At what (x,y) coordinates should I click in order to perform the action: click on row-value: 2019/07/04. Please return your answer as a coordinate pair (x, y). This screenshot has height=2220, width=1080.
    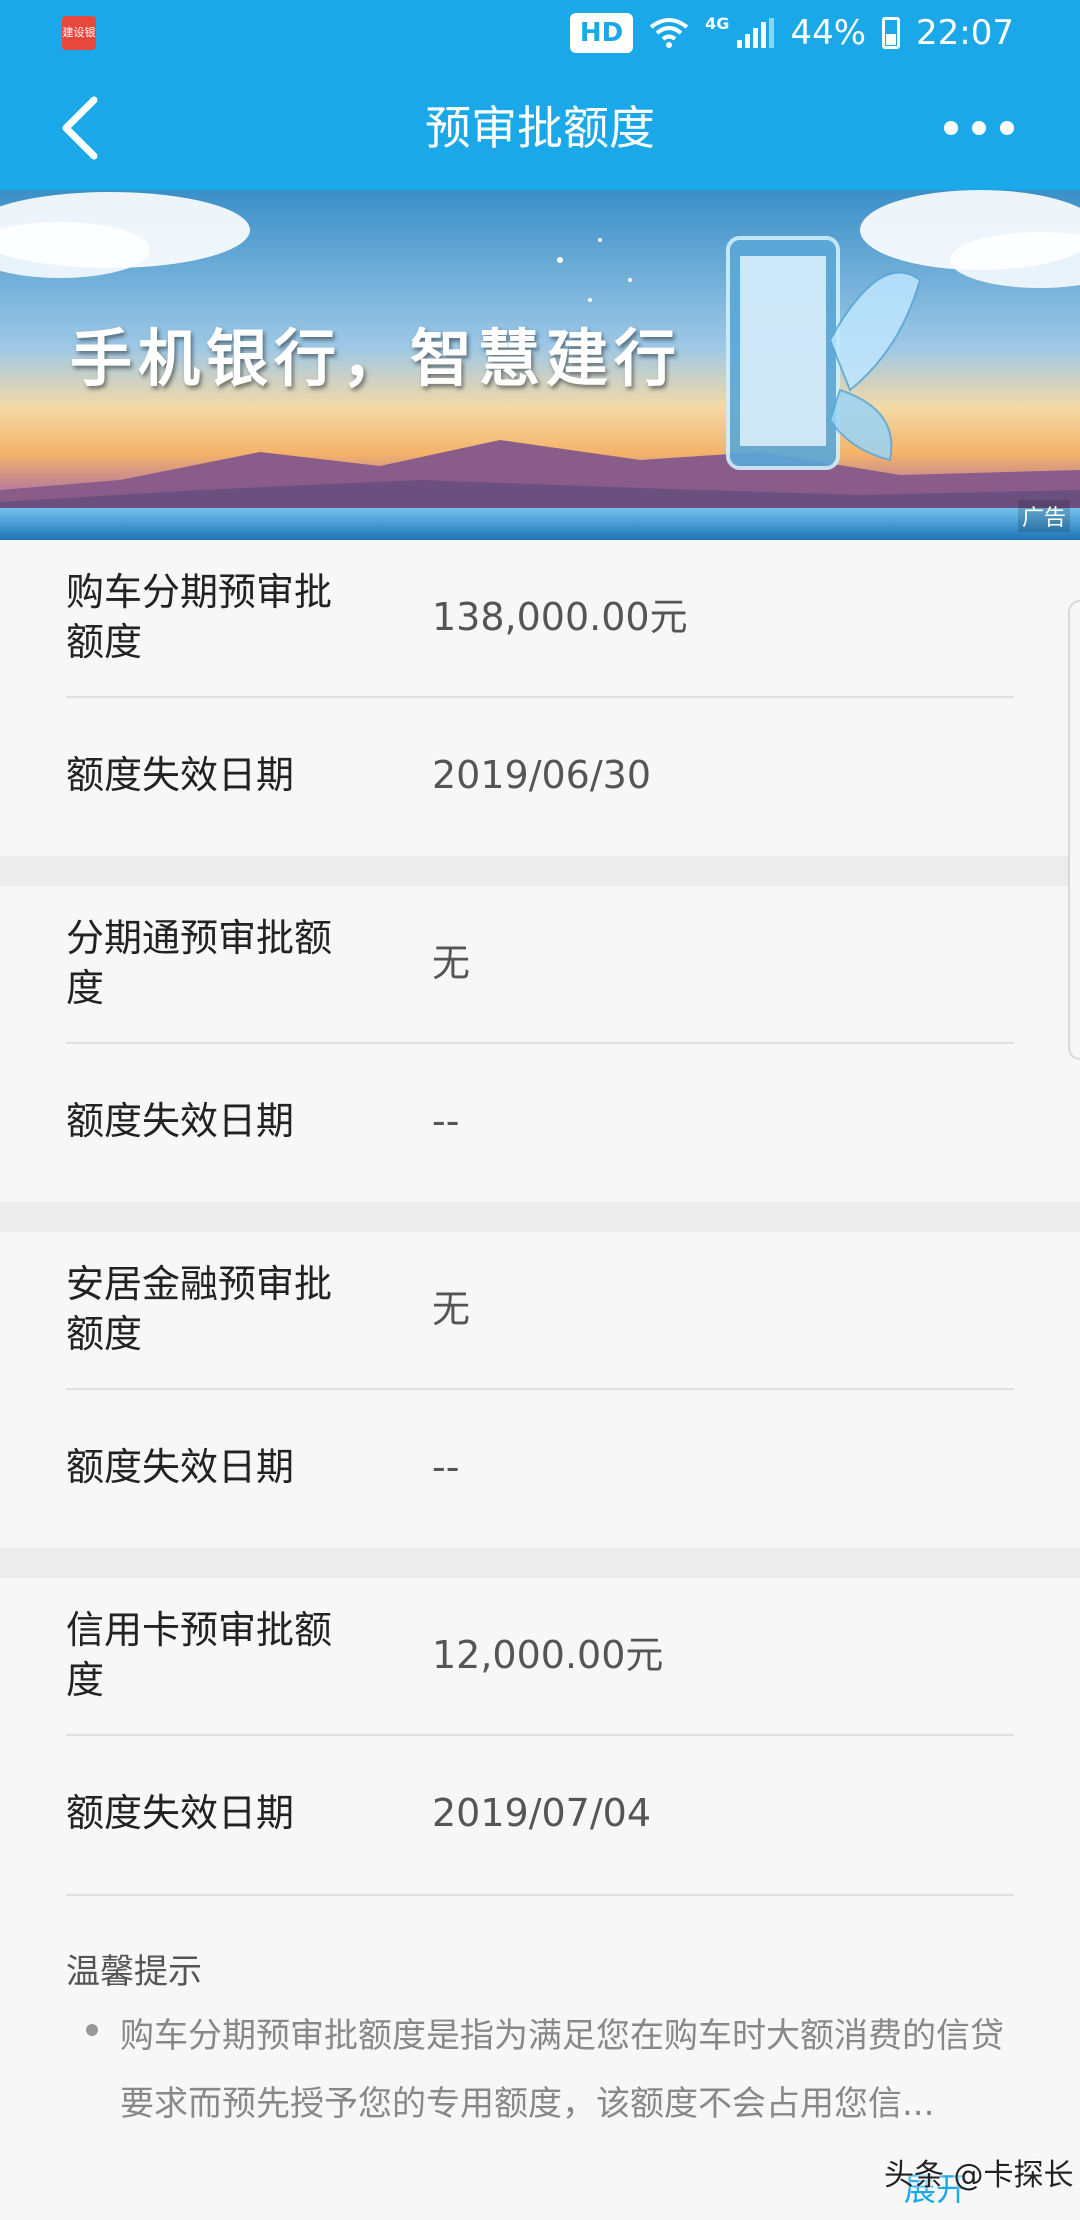
    Looking at the image, I should click on (542, 1813).